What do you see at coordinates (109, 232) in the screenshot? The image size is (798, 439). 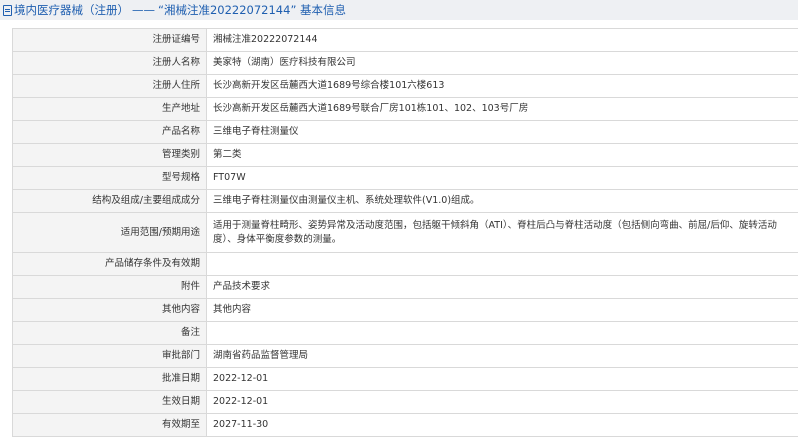 I see `row-label: 适用范围/预期用途` at bounding box center [109, 232].